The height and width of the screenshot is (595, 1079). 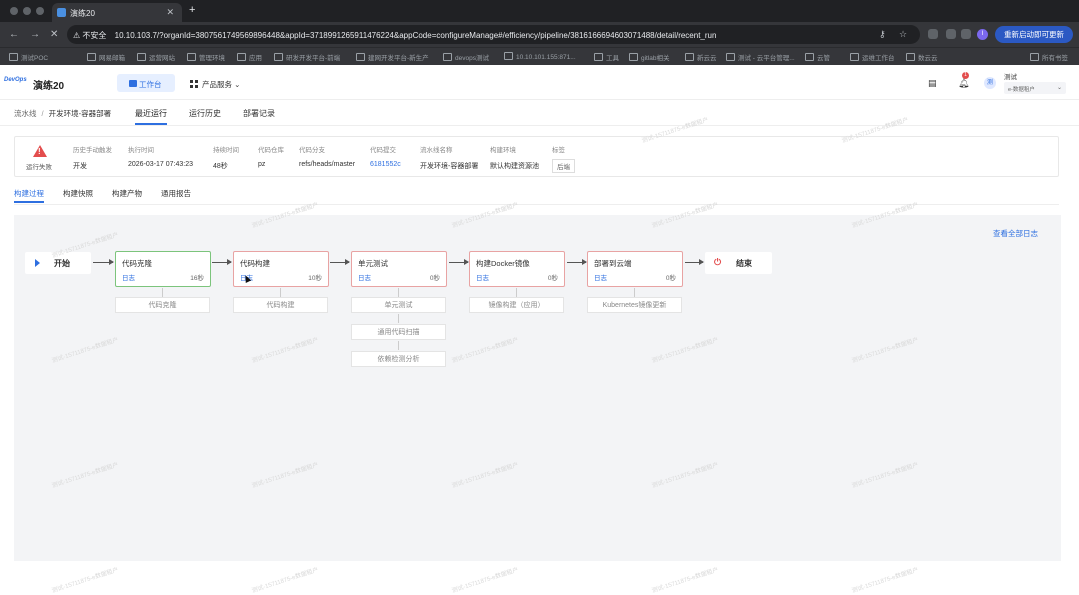 I want to click on new-tab-button: +, so click(x=192, y=10).